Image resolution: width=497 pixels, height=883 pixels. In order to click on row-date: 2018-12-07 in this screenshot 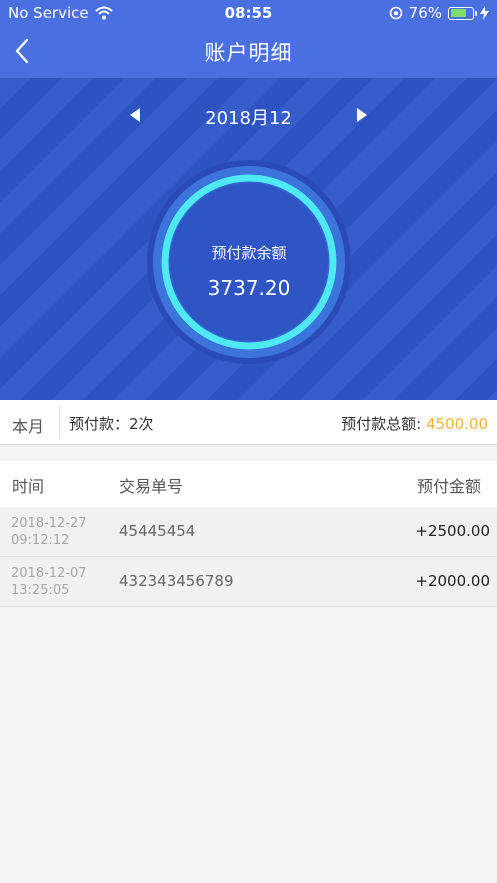, I will do `click(49, 573)`.